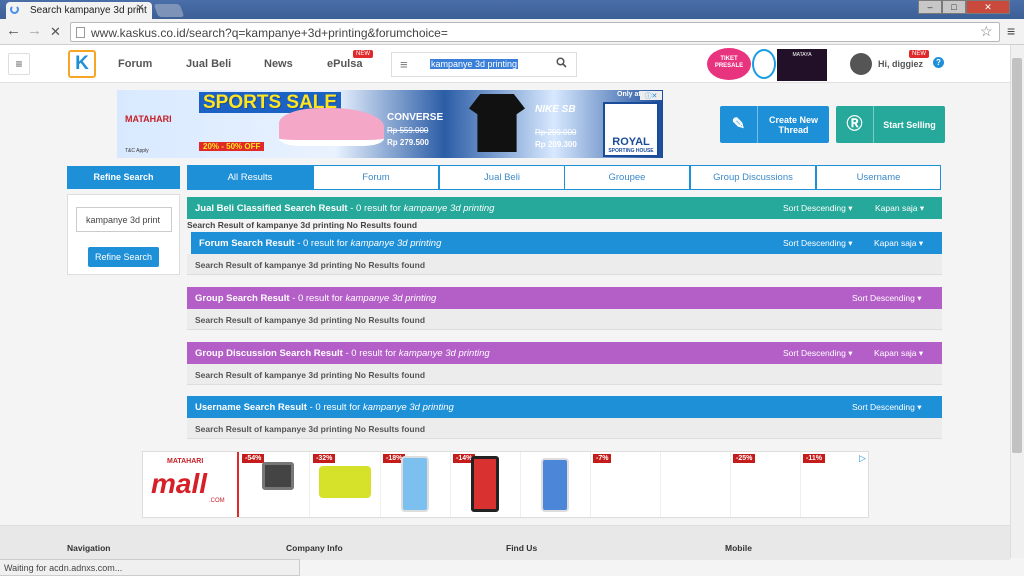 Image resolution: width=1024 pixels, height=576 pixels. Describe the element at coordinates (512, 9) in the screenshot. I see `browser-tab-strip` at that location.